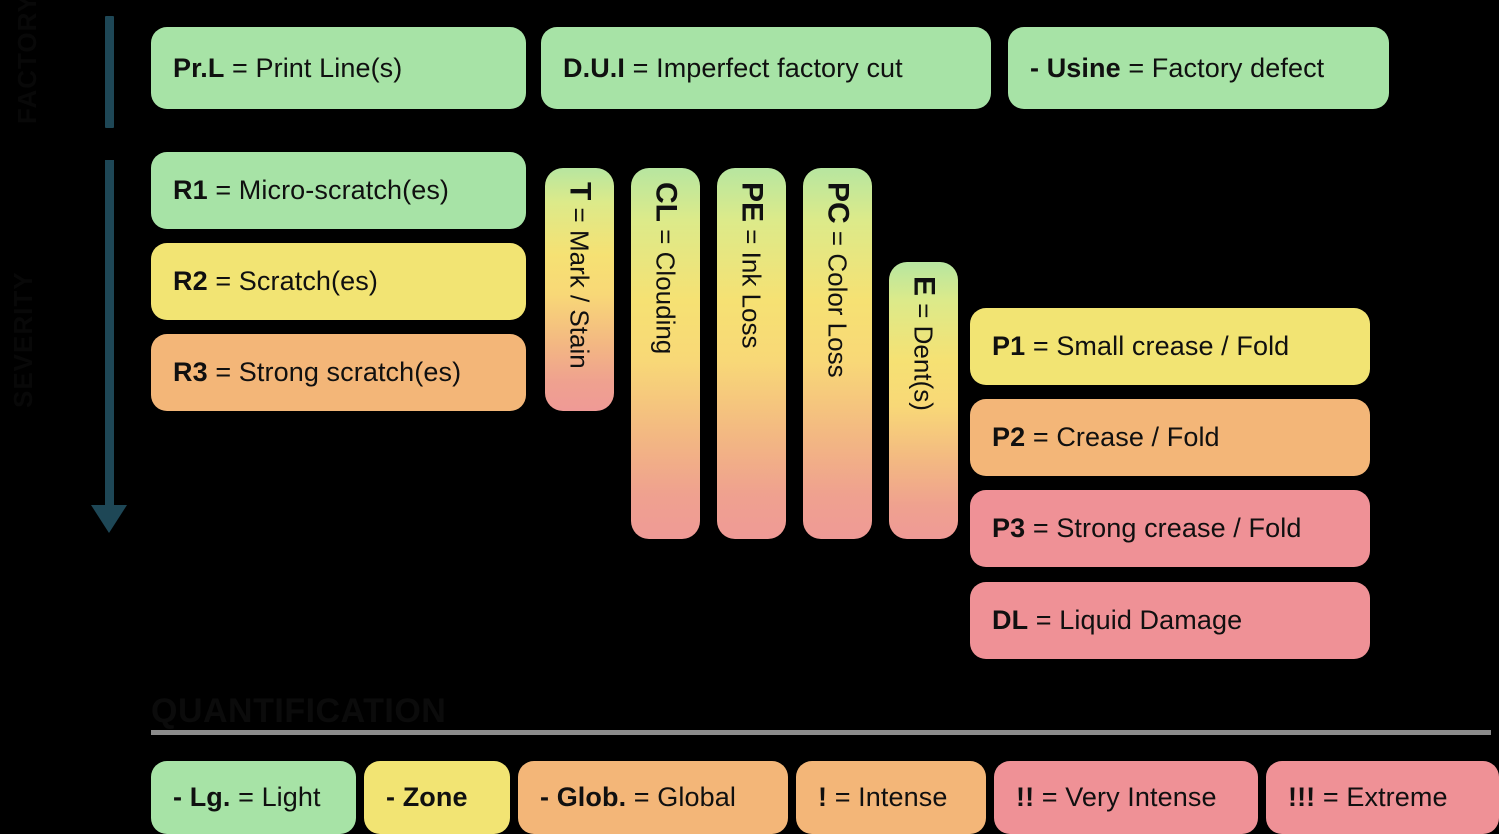  Describe the element at coordinates (308, 281) in the screenshot. I see `pill-r2-desc: Scratch(es)` at that location.